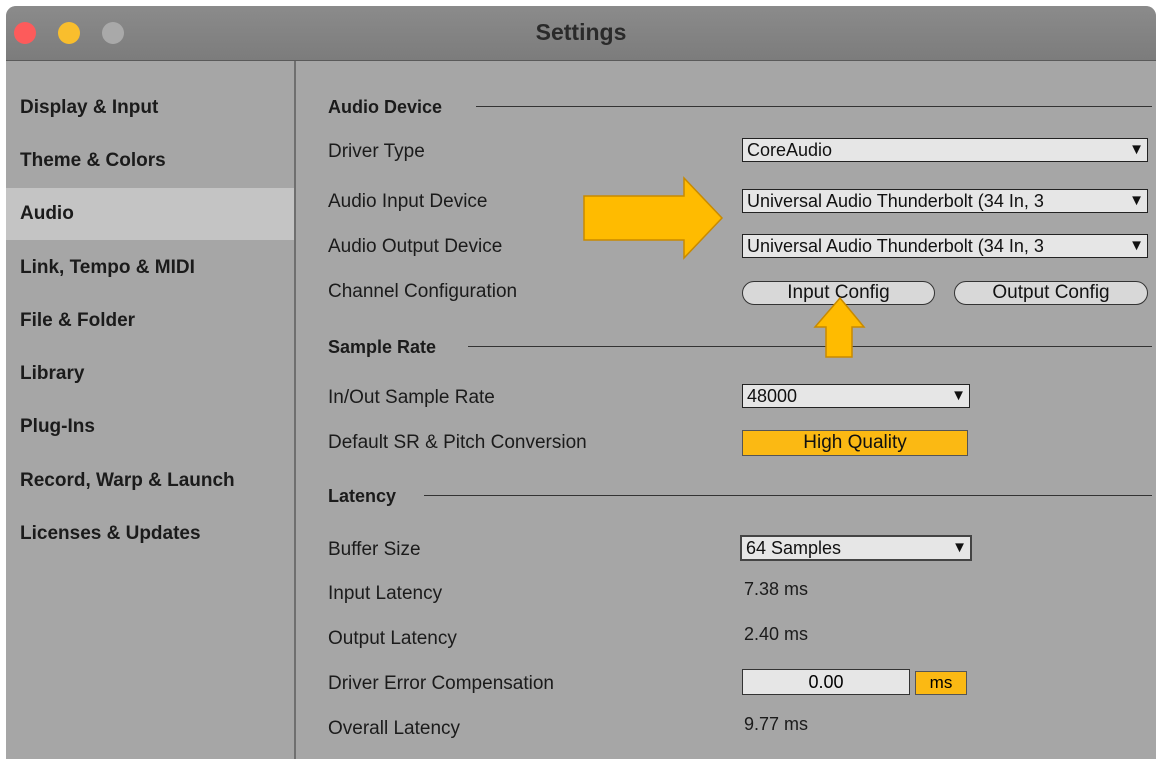  Describe the element at coordinates (724, 267) in the screenshot. I see `annotation-arrows` at that location.